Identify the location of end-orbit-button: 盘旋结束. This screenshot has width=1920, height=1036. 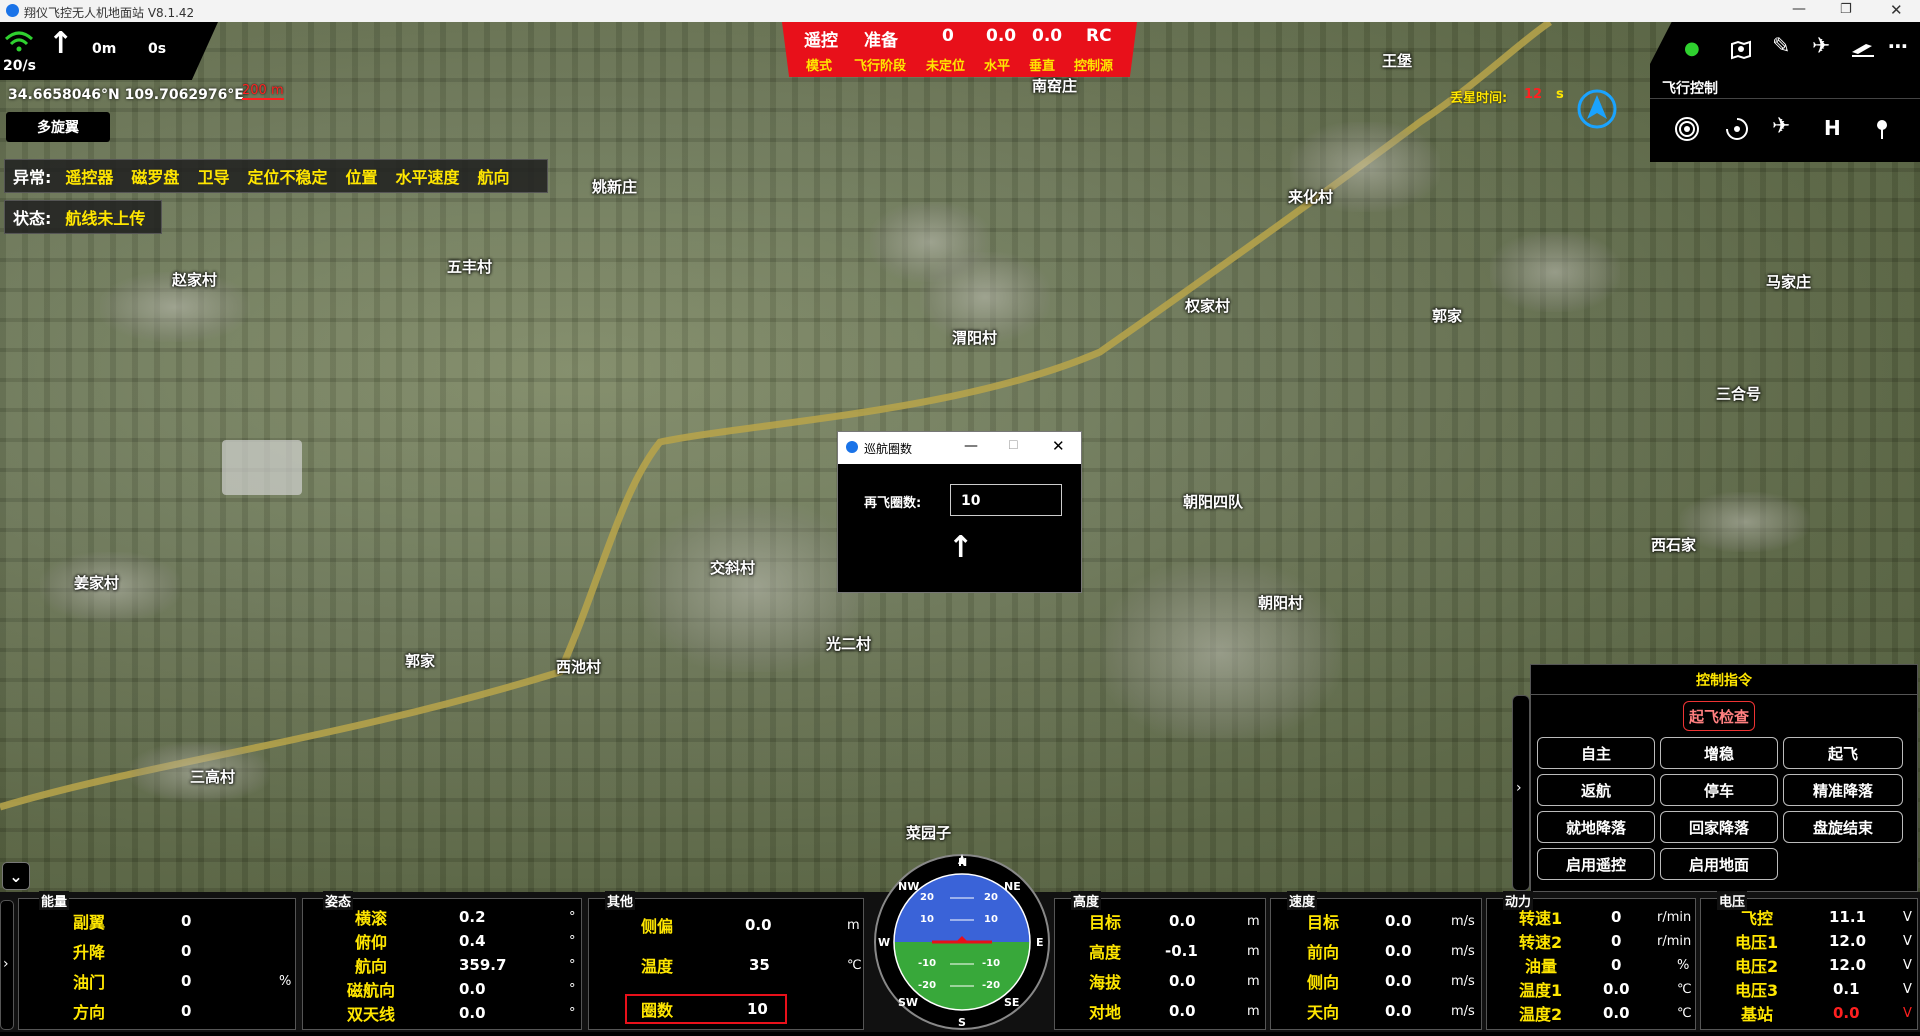
(1843, 827).